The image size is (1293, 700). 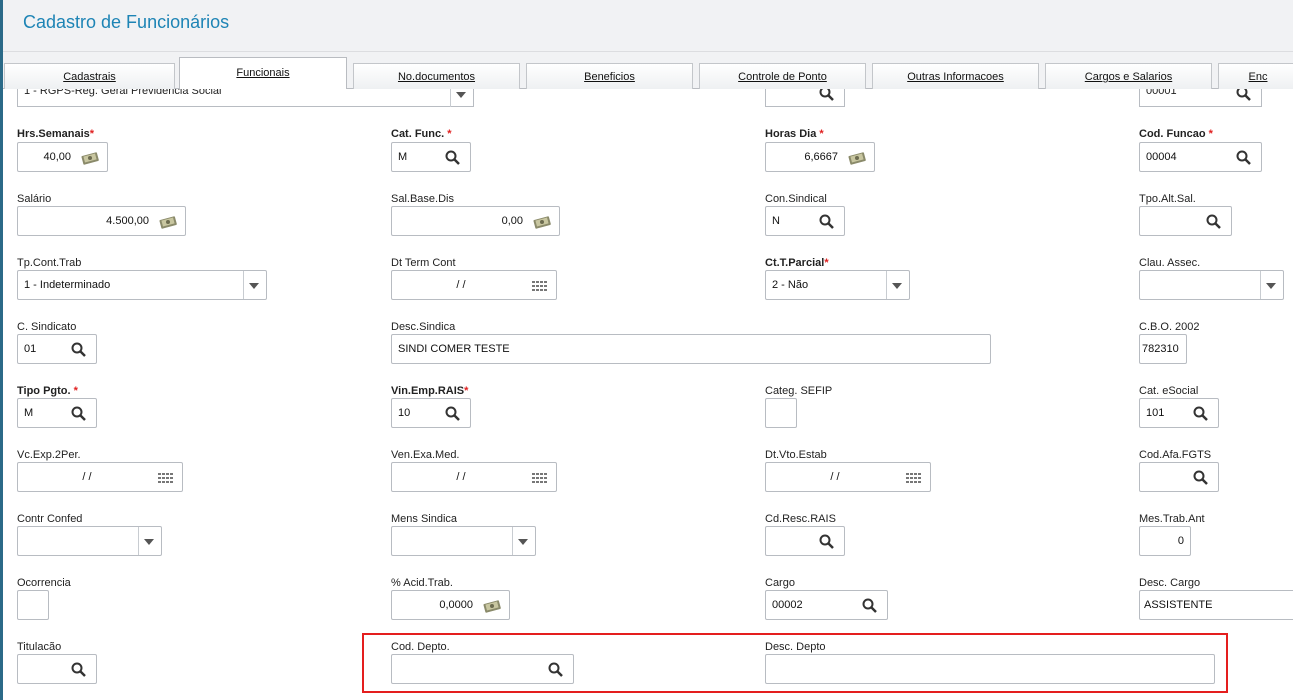 I want to click on salario-field: 4.500,00, so click(x=101, y=221).